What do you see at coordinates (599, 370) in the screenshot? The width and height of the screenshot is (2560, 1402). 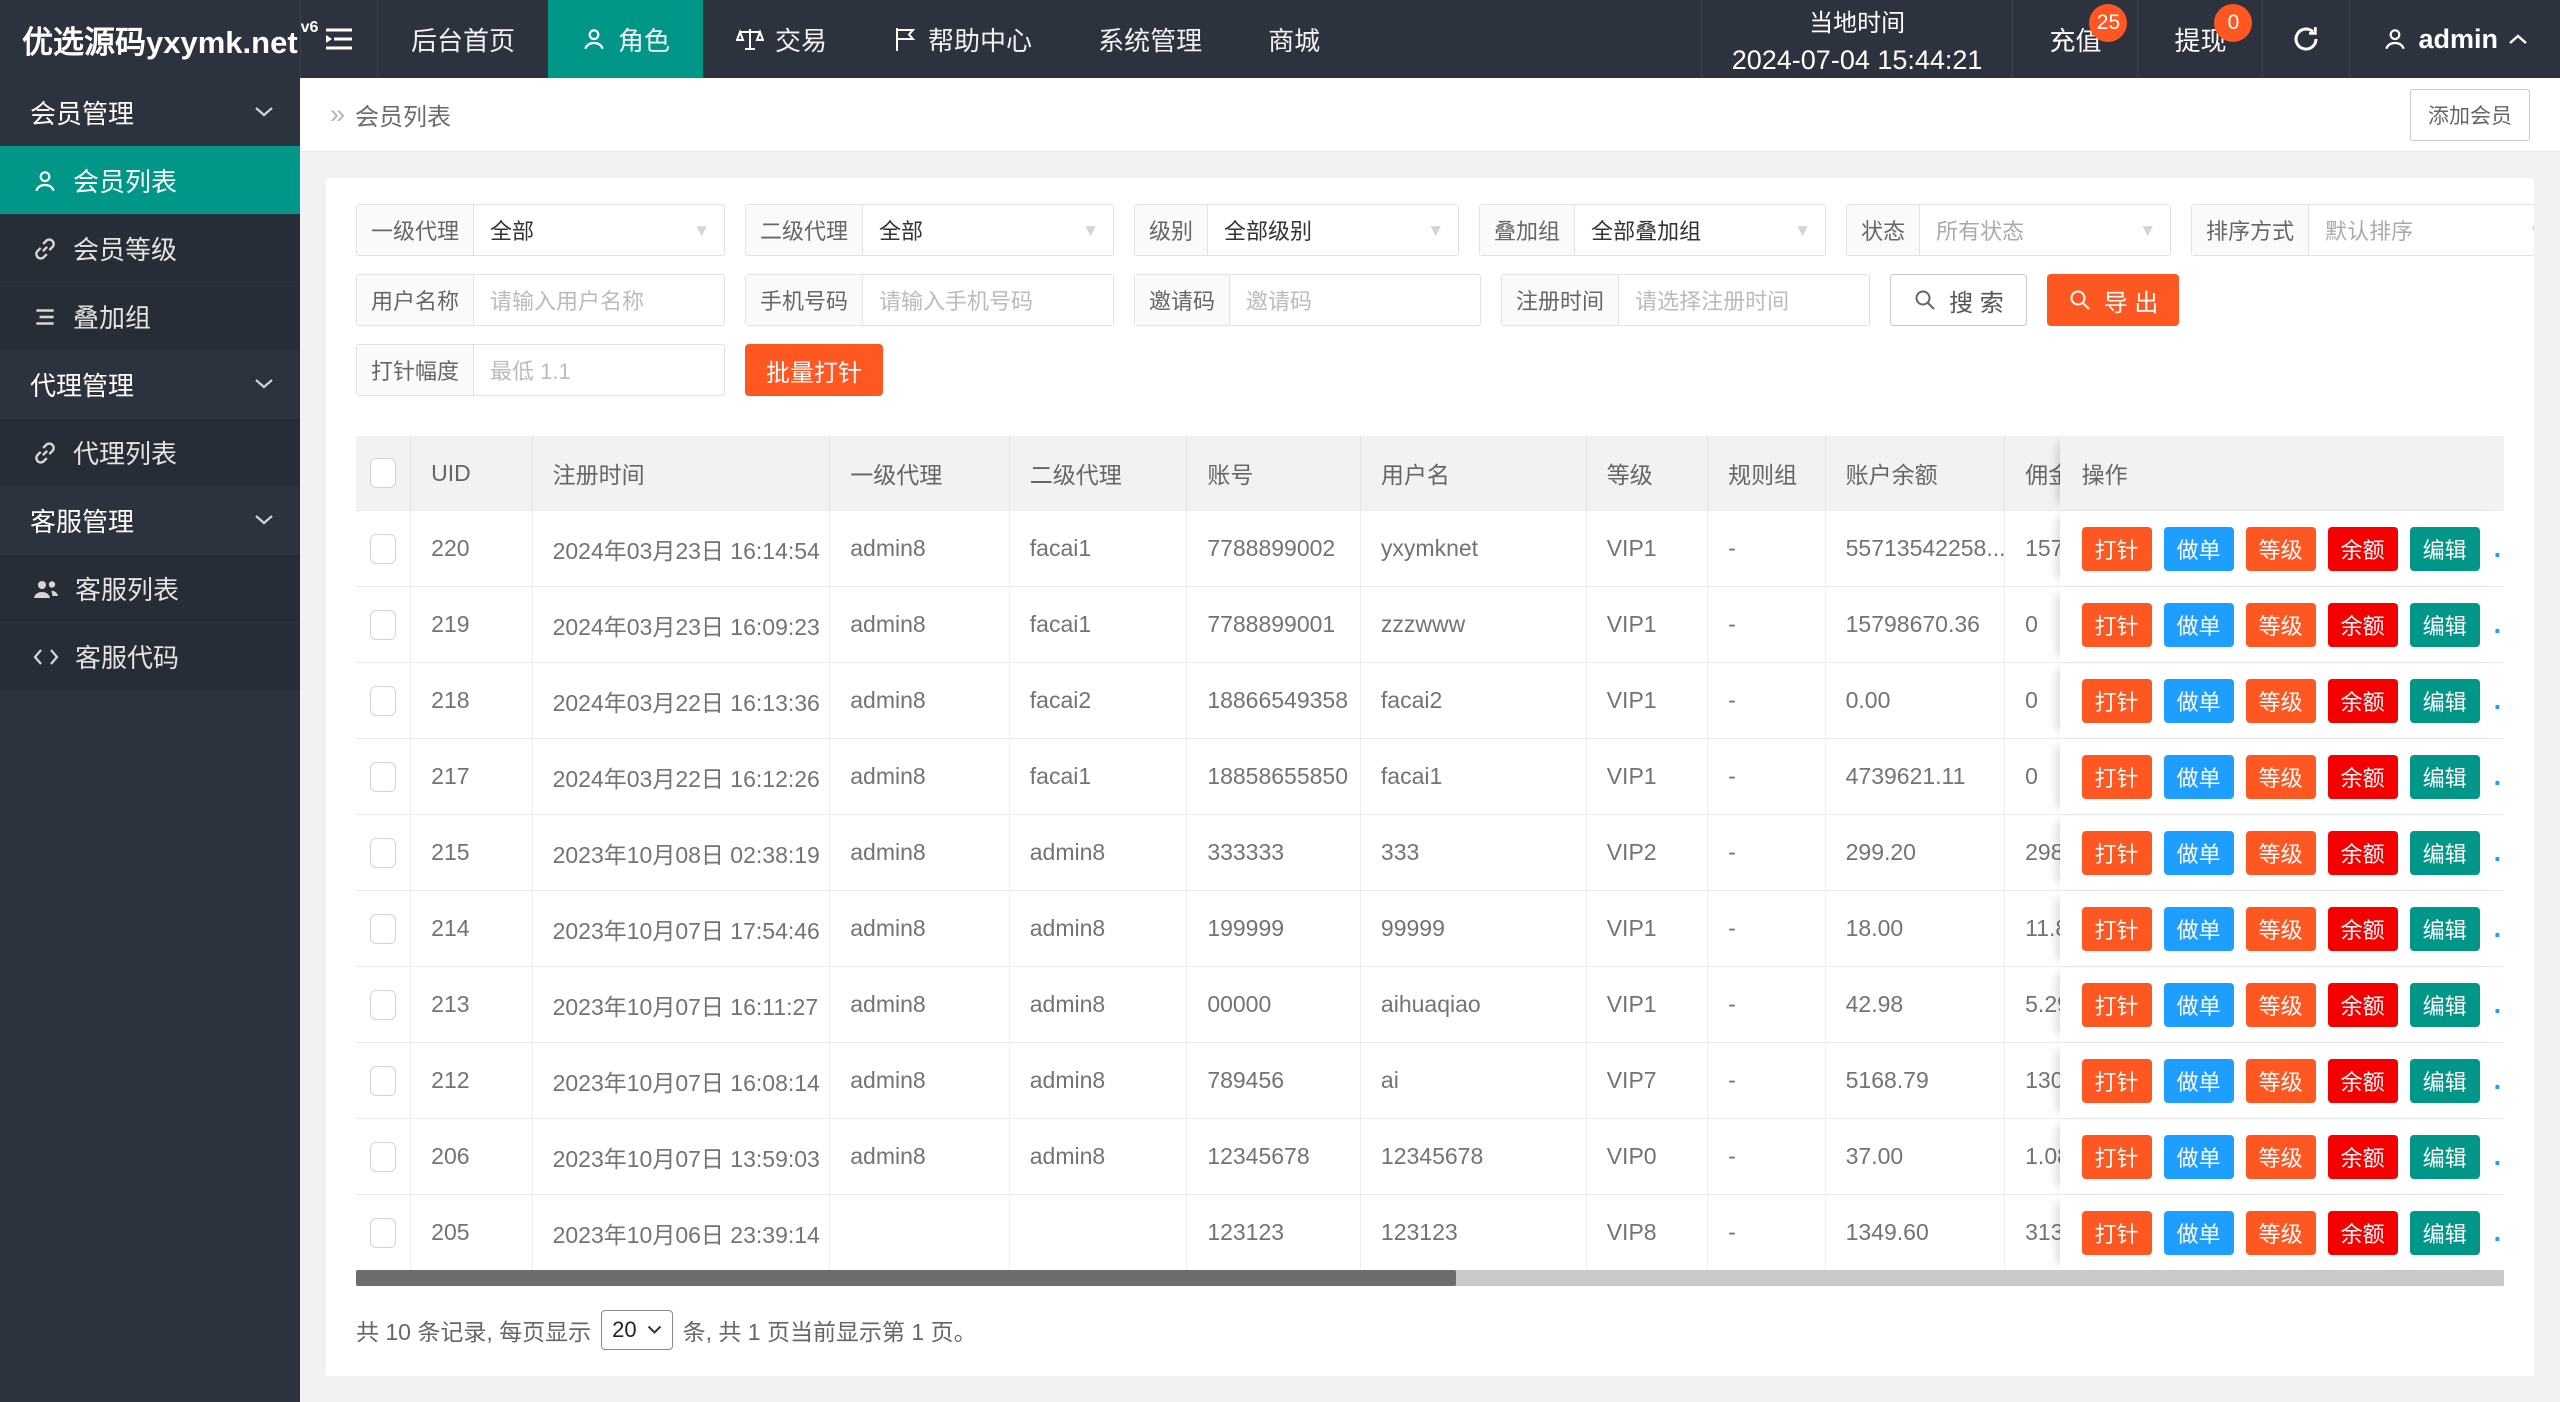 I see `inject-range-input: 最低 1.1` at bounding box center [599, 370].